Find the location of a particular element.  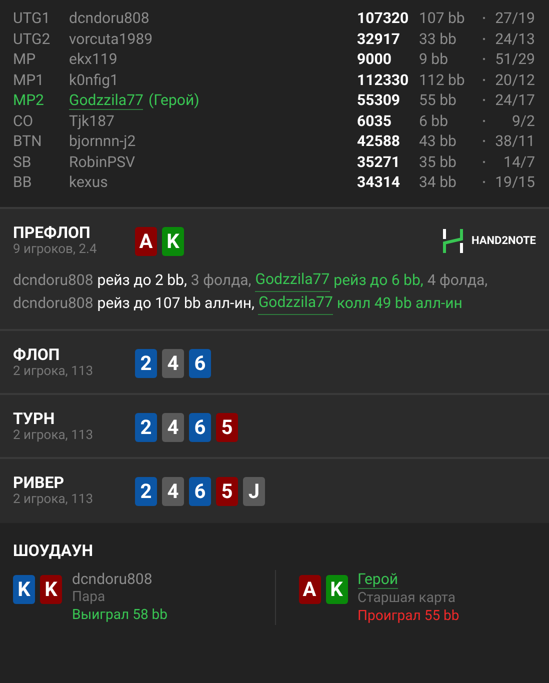

street-info: 9 игроков, 2.4 is located at coordinates (55, 249).